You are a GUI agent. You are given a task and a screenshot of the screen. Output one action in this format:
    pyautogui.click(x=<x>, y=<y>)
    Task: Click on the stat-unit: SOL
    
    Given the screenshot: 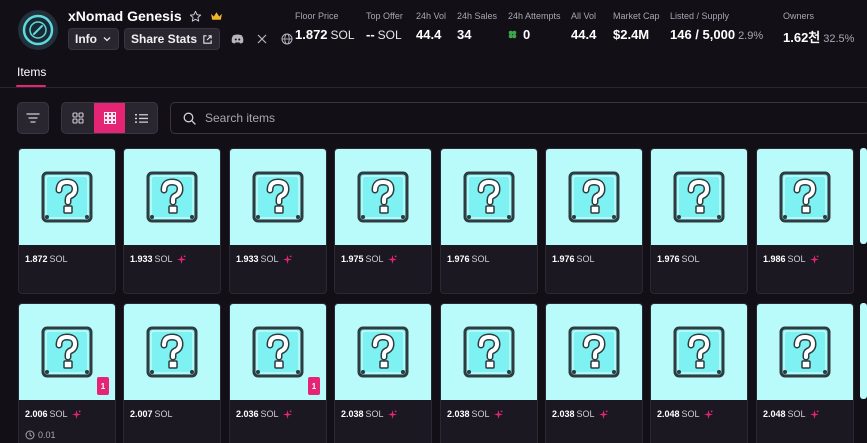 What is the action you would take?
    pyautogui.click(x=389, y=35)
    